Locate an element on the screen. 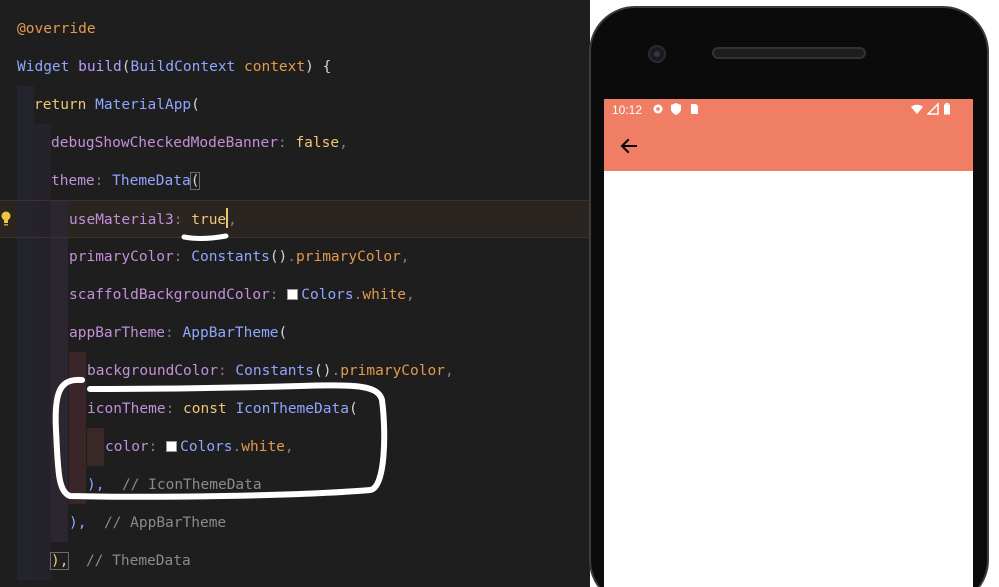 This screenshot has width=999, height=587. param-token: context is located at coordinates (275, 67).